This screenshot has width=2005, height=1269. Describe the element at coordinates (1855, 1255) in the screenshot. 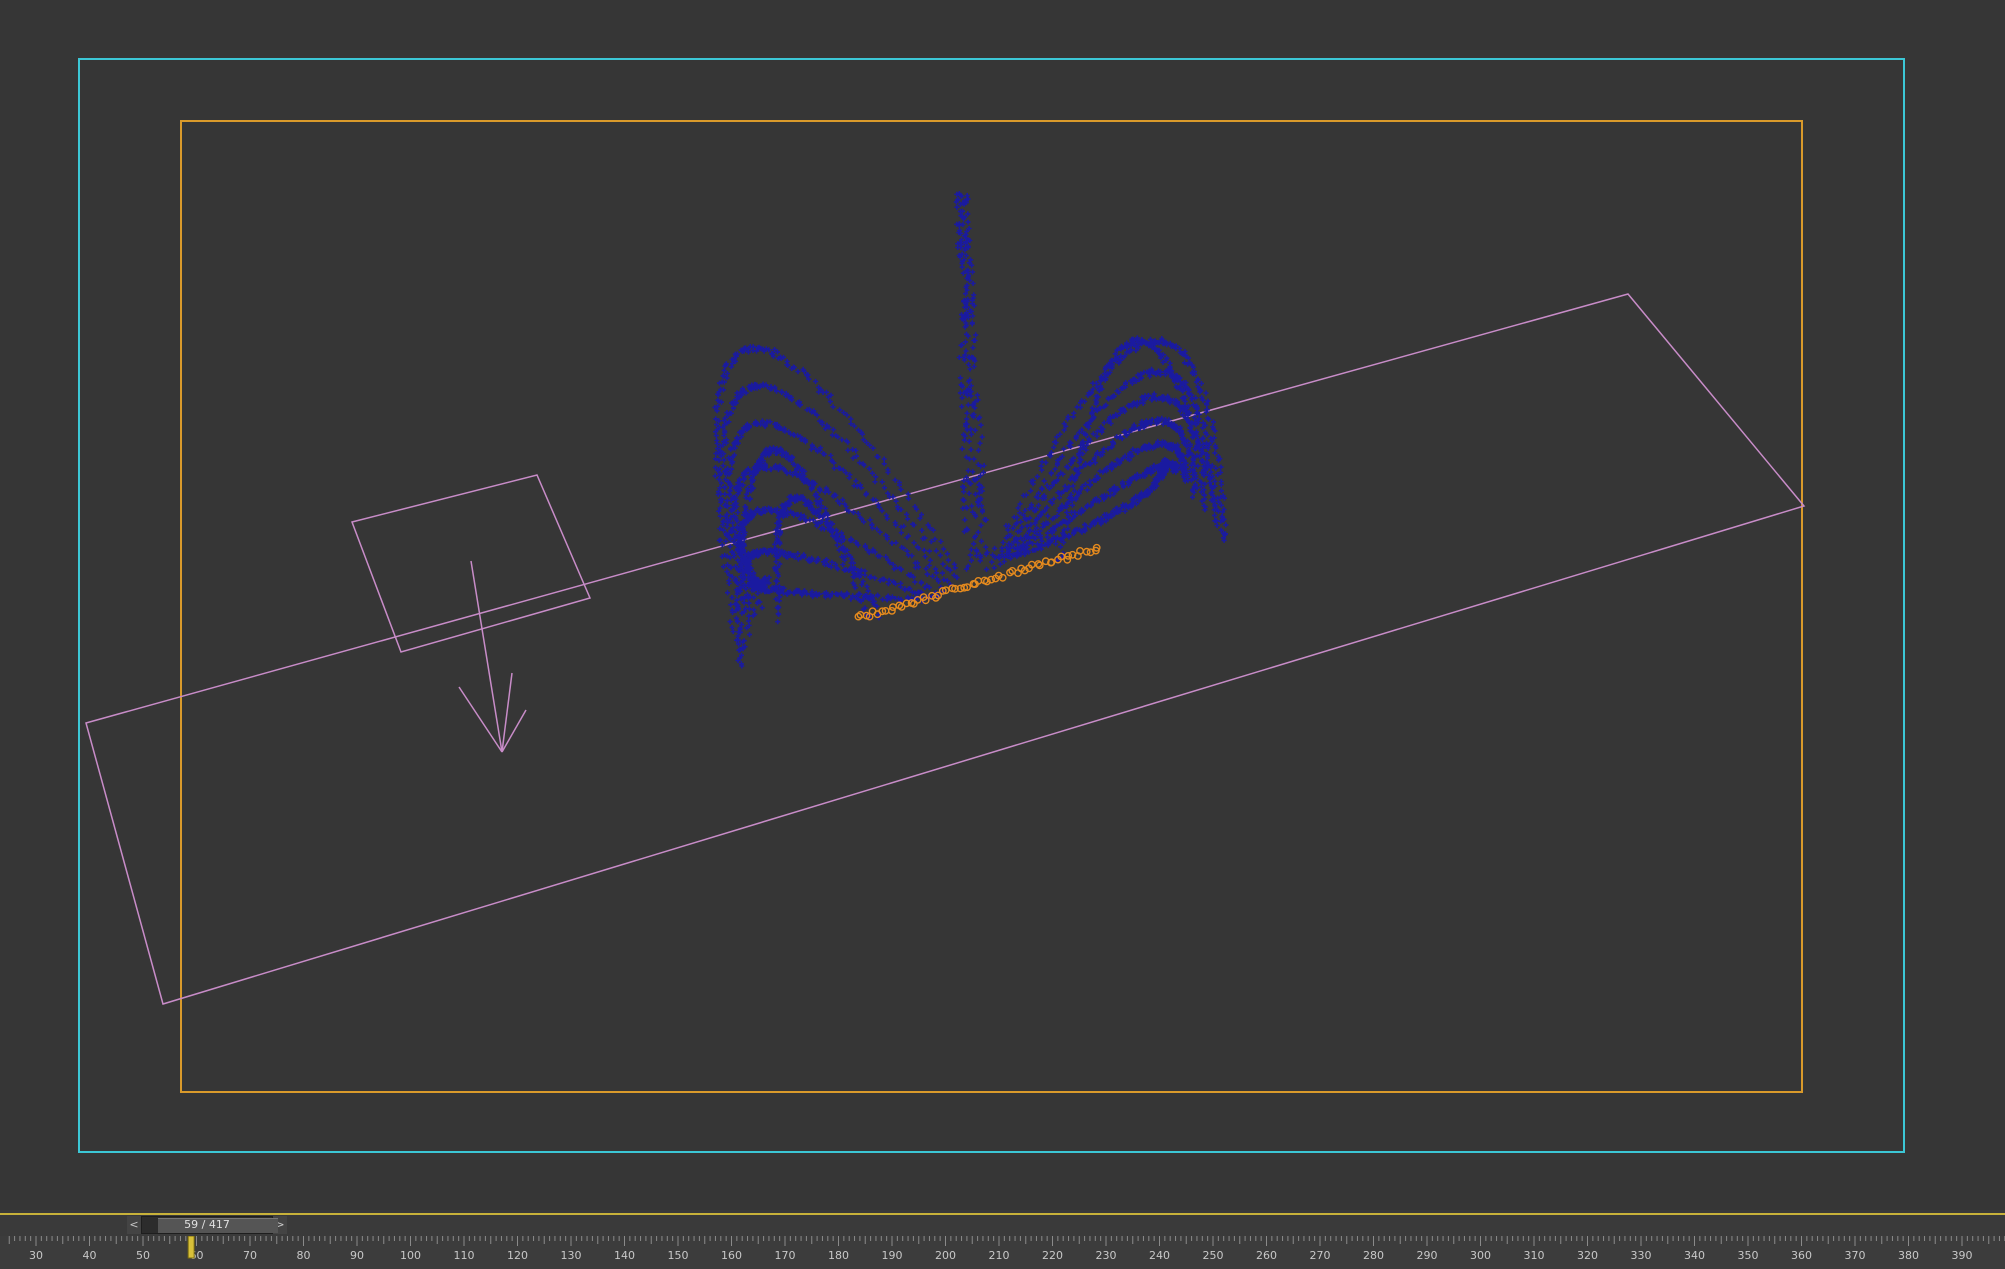

I see `ruler-label: 370` at that location.